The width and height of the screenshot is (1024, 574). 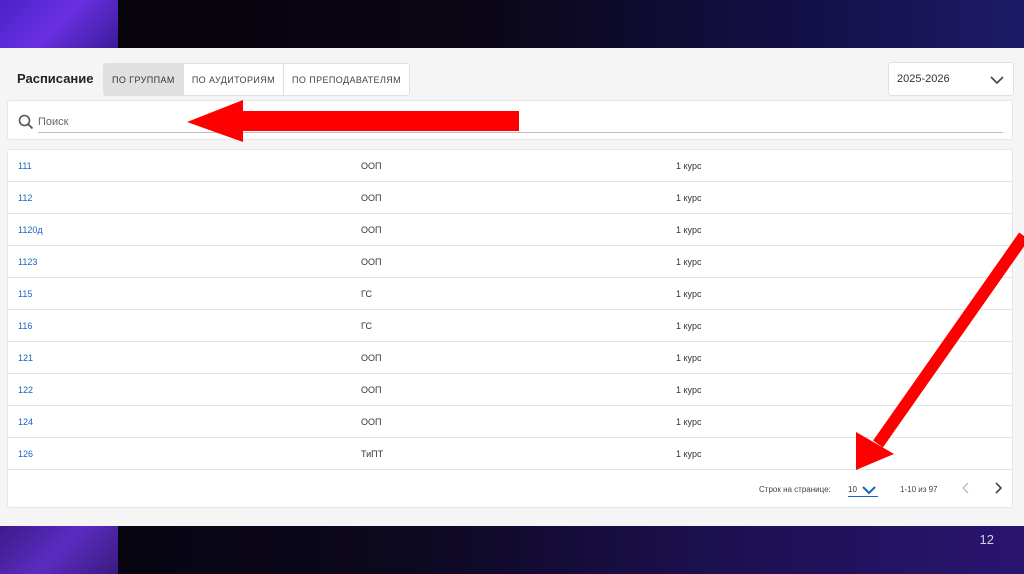 What do you see at coordinates (510, 262) in the screenshot?
I see `table-row: 1123 ООП 1 курс` at bounding box center [510, 262].